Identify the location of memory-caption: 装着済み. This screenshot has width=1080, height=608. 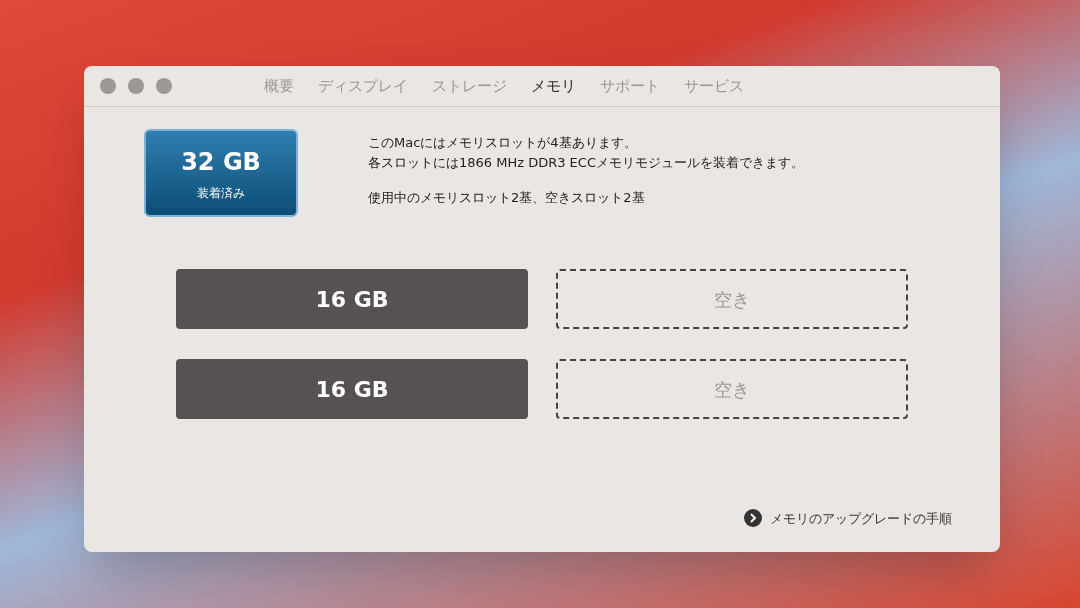
(221, 193).